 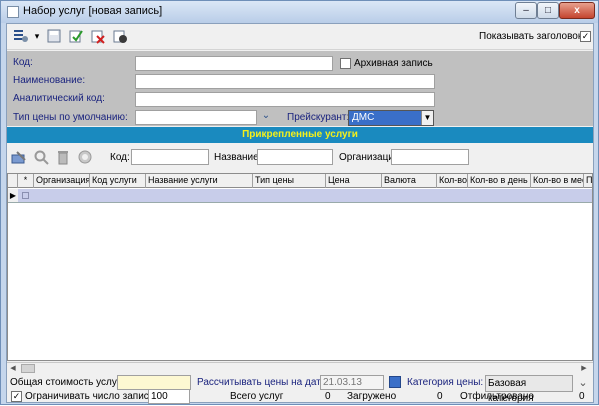 I want to click on archive-label: Архивная запись, so click(x=393, y=63).